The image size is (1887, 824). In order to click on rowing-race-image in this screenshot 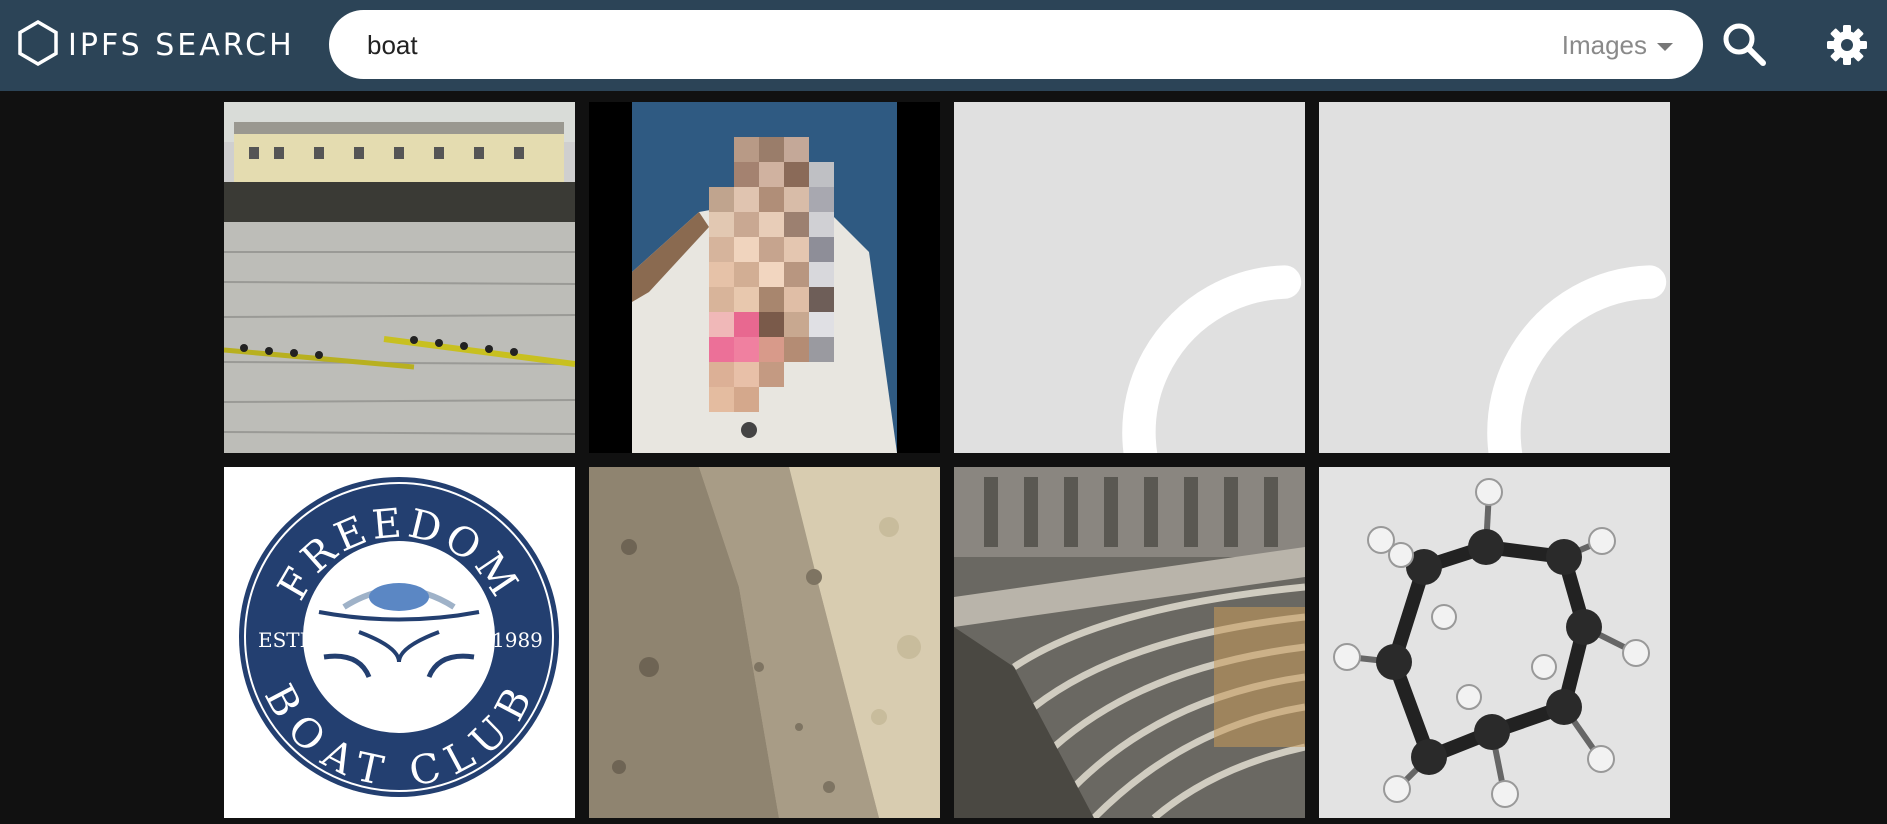, I will do `click(399, 277)`.